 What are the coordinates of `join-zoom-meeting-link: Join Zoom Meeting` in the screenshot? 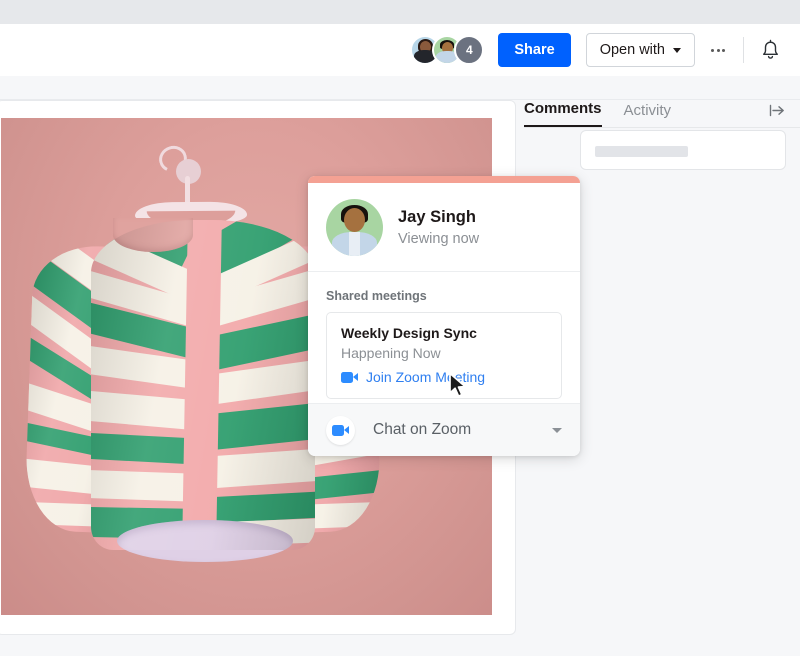 It's located at (444, 377).